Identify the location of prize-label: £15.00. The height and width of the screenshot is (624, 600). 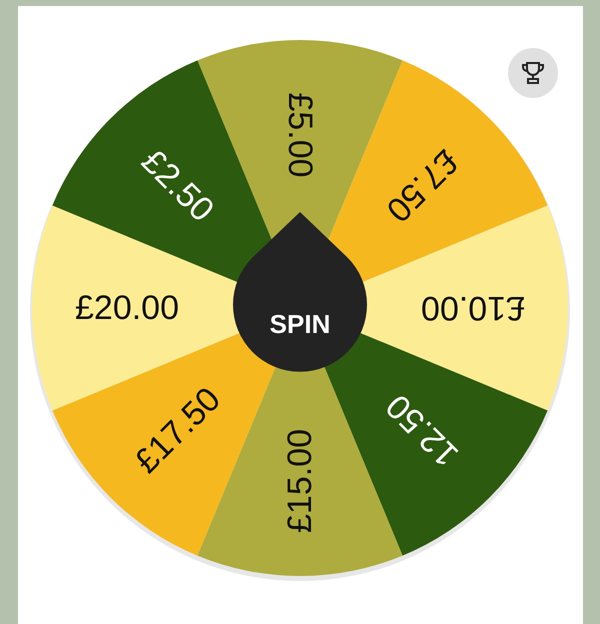
(300, 481).